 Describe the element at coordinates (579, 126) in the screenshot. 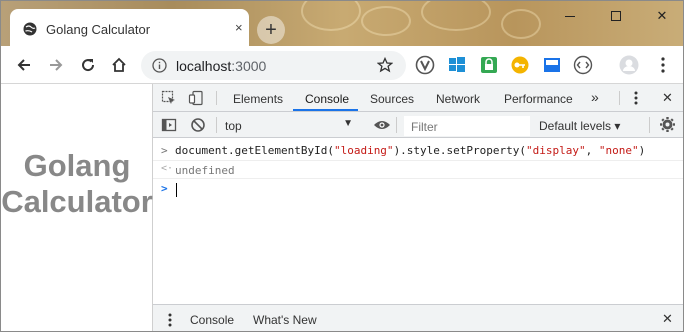

I see `log-levels-dropdown: Default levels ▾` at that location.